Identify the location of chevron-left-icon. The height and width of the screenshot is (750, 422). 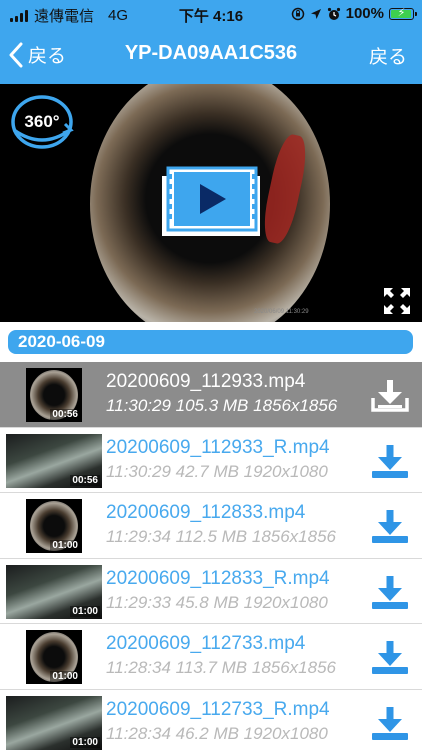
(16, 54).